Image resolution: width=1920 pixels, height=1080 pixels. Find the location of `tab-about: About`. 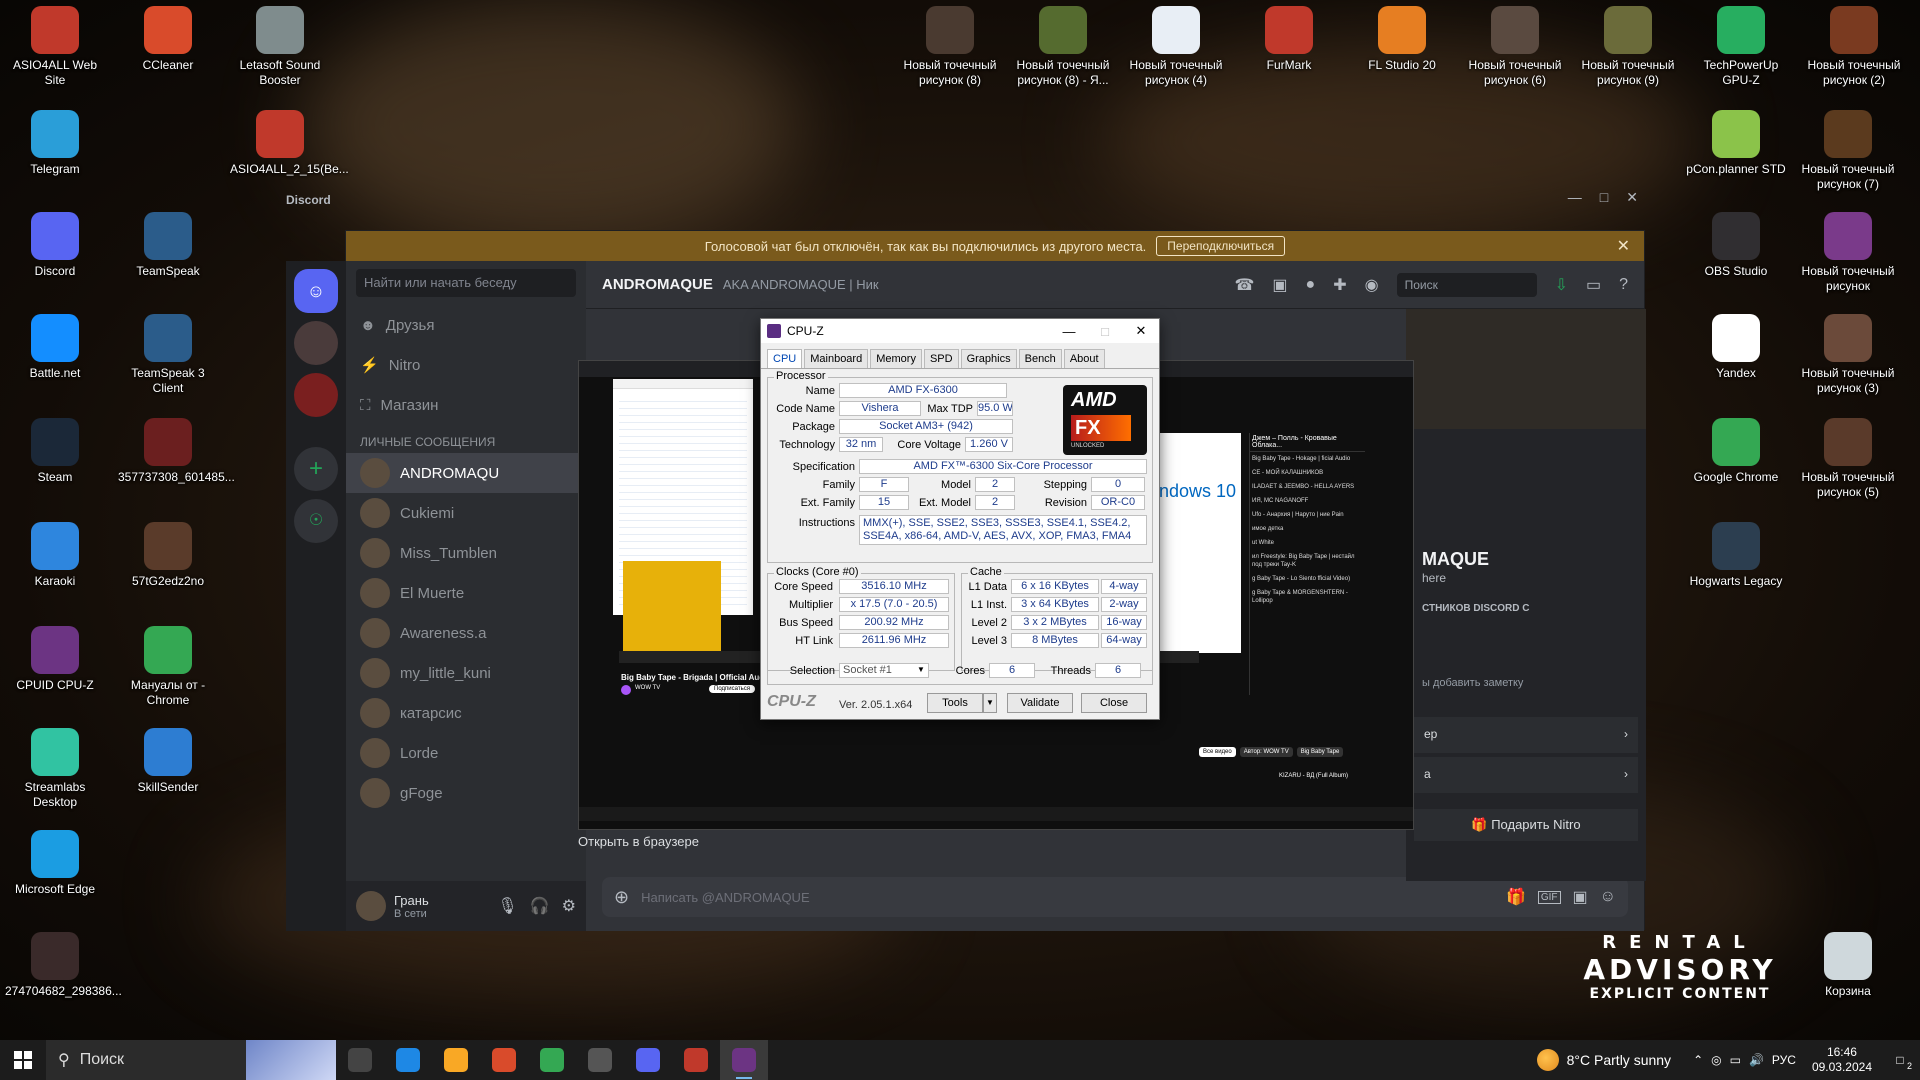

tab-about: About is located at coordinates (1084, 358).